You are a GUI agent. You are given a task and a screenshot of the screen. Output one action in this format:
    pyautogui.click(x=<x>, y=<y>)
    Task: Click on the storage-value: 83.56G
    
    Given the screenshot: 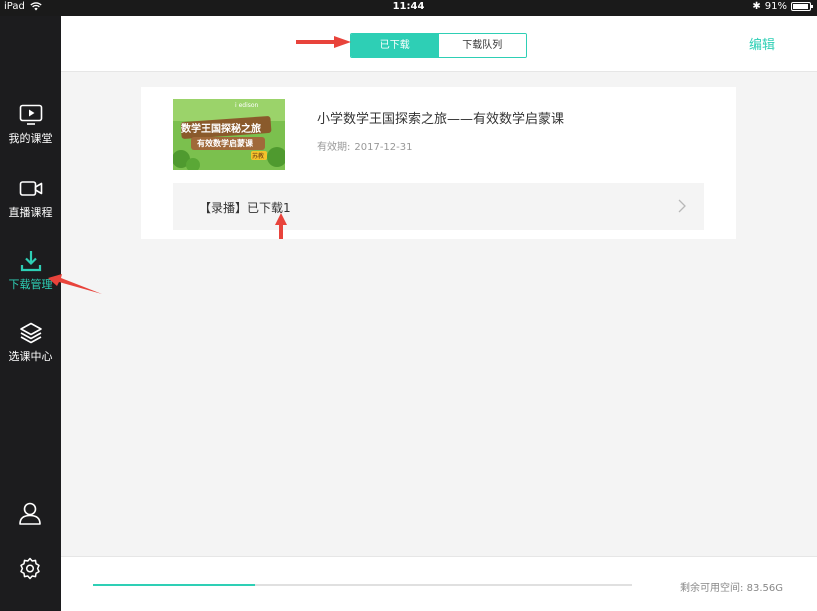 What is the action you would take?
    pyautogui.click(x=764, y=588)
    